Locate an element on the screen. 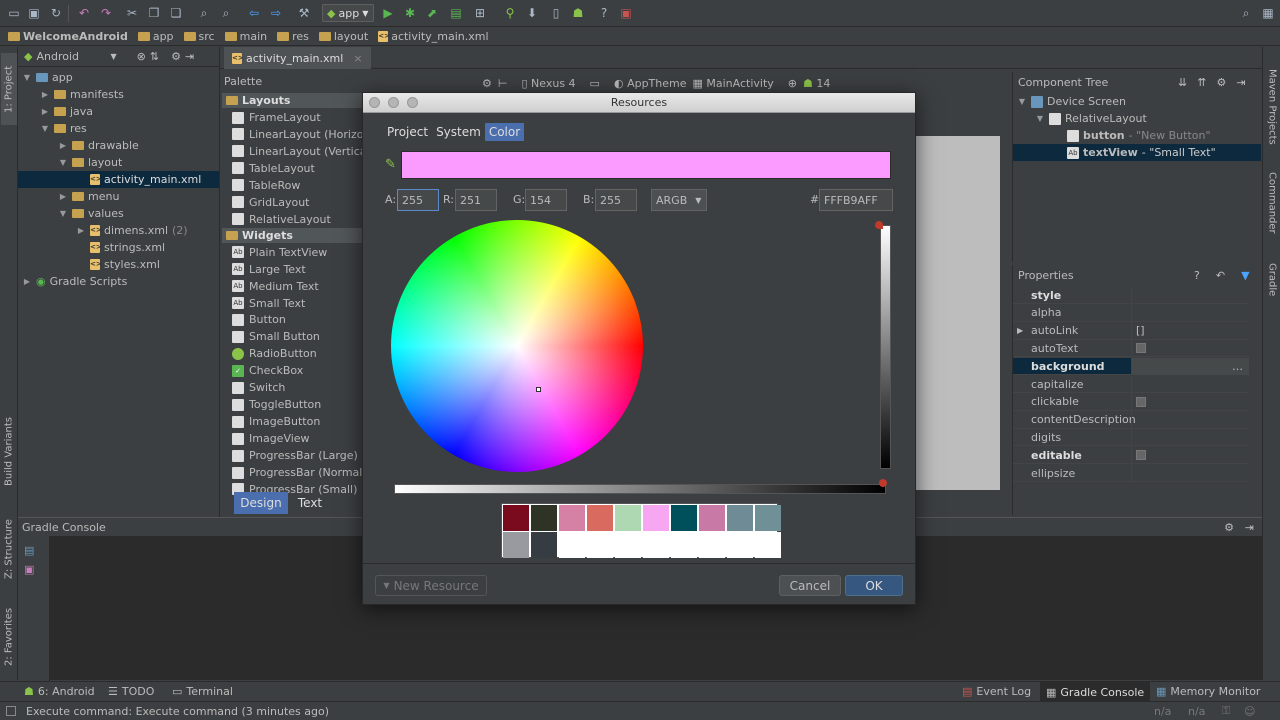 The width and height of the screenshot is (1280, 720). tree-item: <> styles.xml is located at coordinates (118, 264).